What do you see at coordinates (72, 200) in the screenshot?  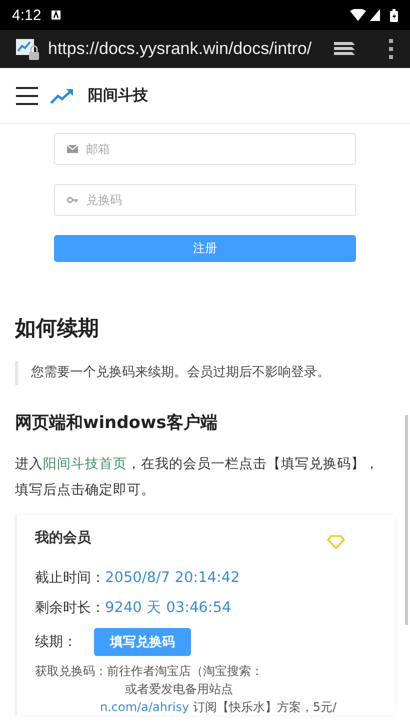 I see `key-icon` at bounding box center [72, 200].